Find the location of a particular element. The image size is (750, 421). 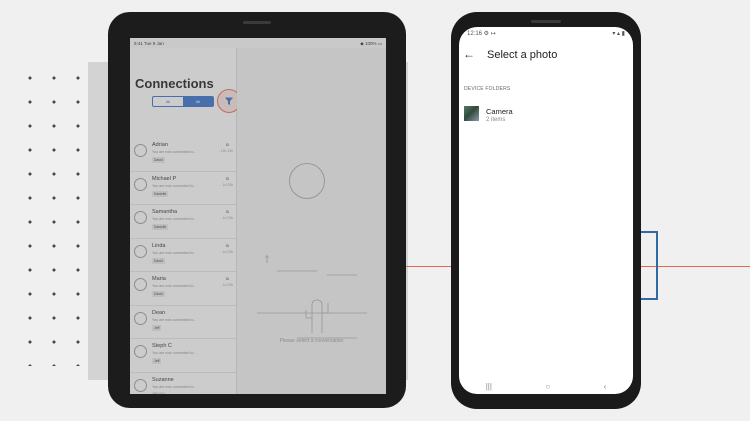

nav-home-button: ○ is located at coordinates (547, 386).